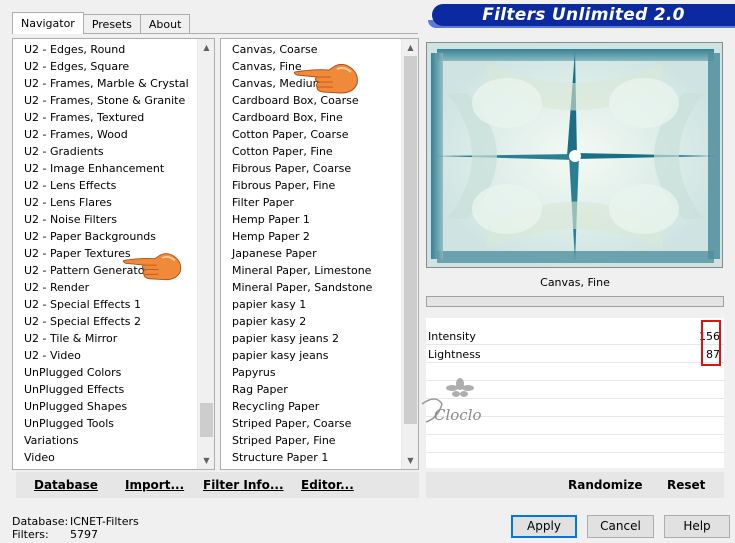 This screenshot has width=735, height=543. I want to click on param-label: Lightness, so click(454, 354).